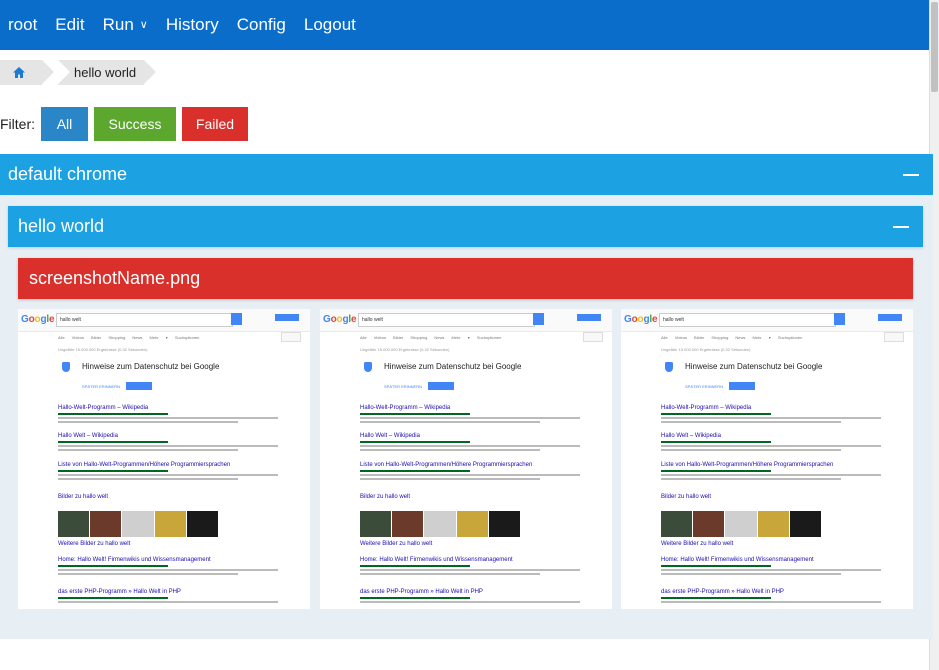  I want to click on screenshot-header-failed: screenshotName.png, so click(465, 278).